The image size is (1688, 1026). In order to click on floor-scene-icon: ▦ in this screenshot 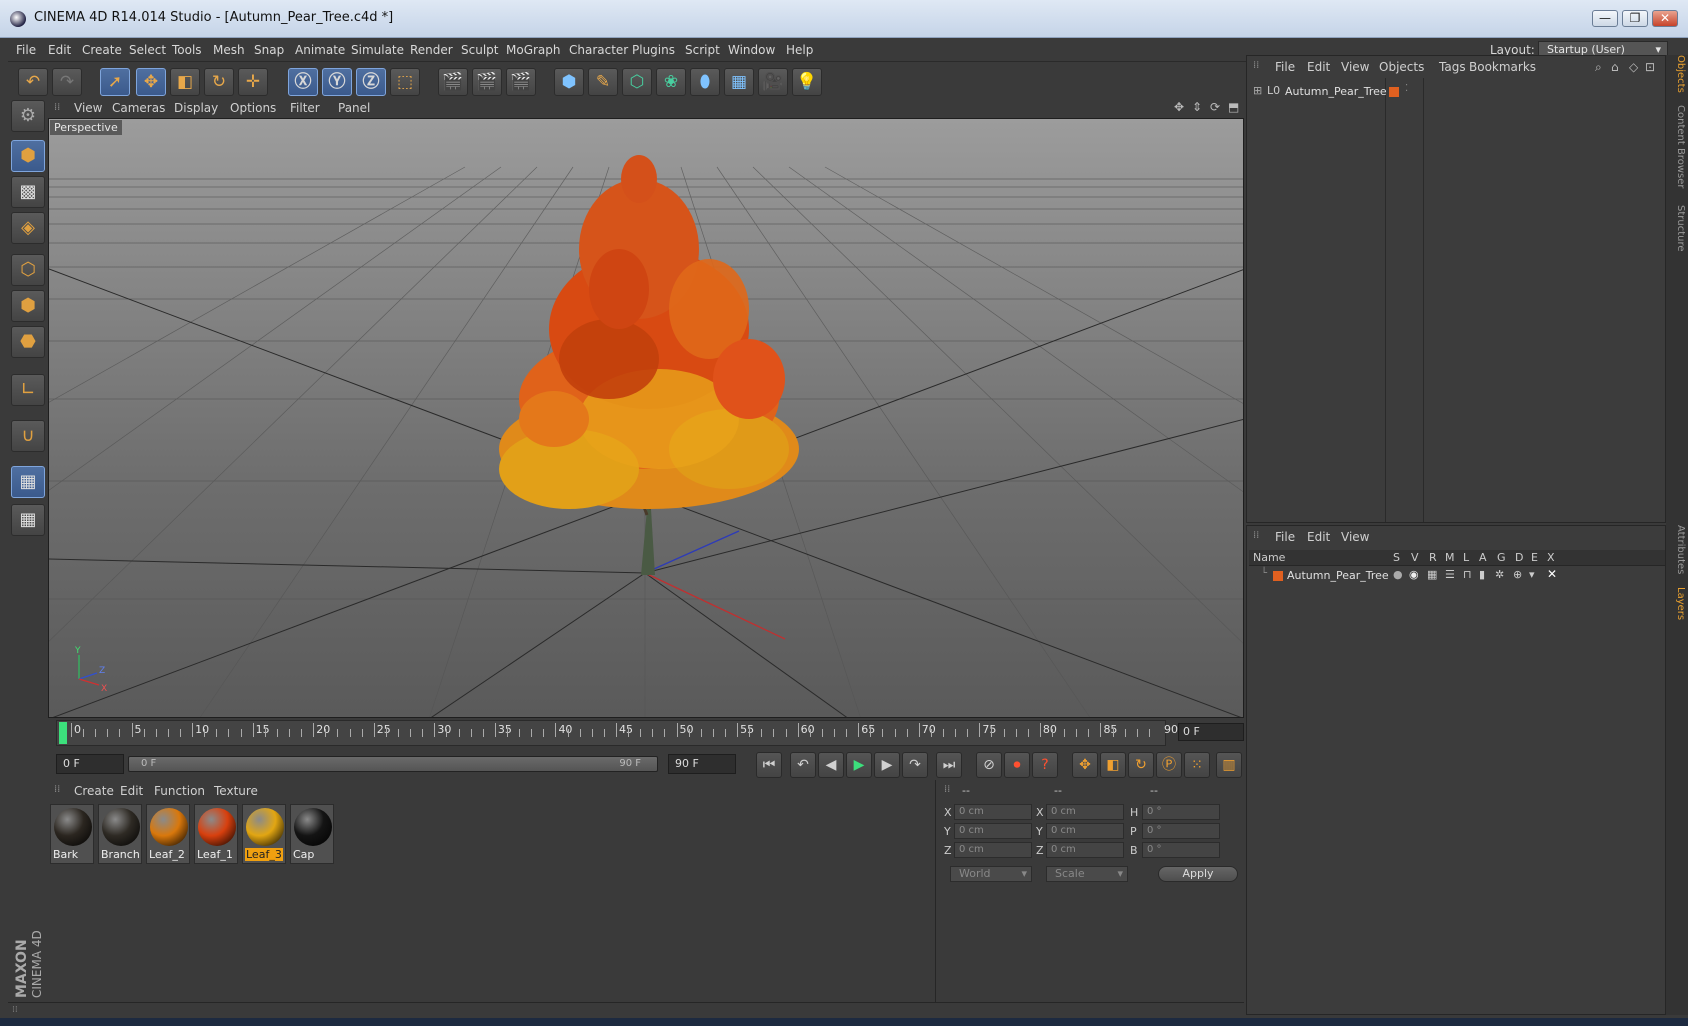, I will do `click(739, 82)`.